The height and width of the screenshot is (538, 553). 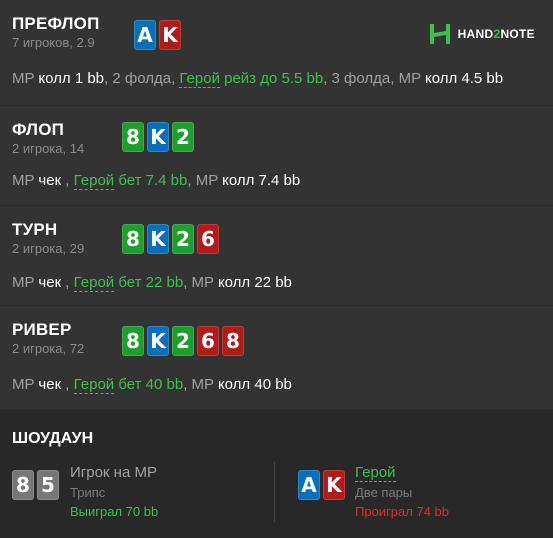 I want to click on villain-hand: Трипс, so click(x=88, y=492).